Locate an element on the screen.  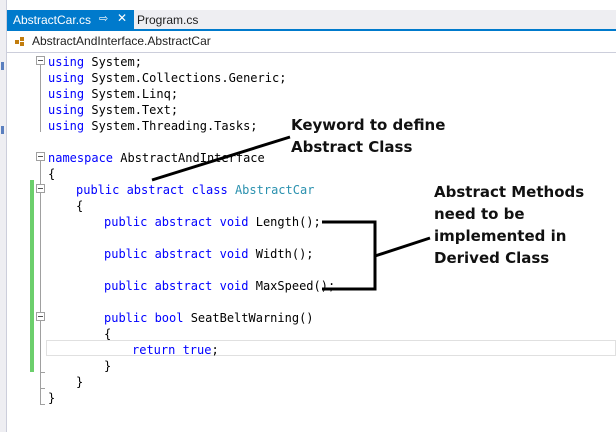
methods-arrow-line is located at coordinates (402, 247).